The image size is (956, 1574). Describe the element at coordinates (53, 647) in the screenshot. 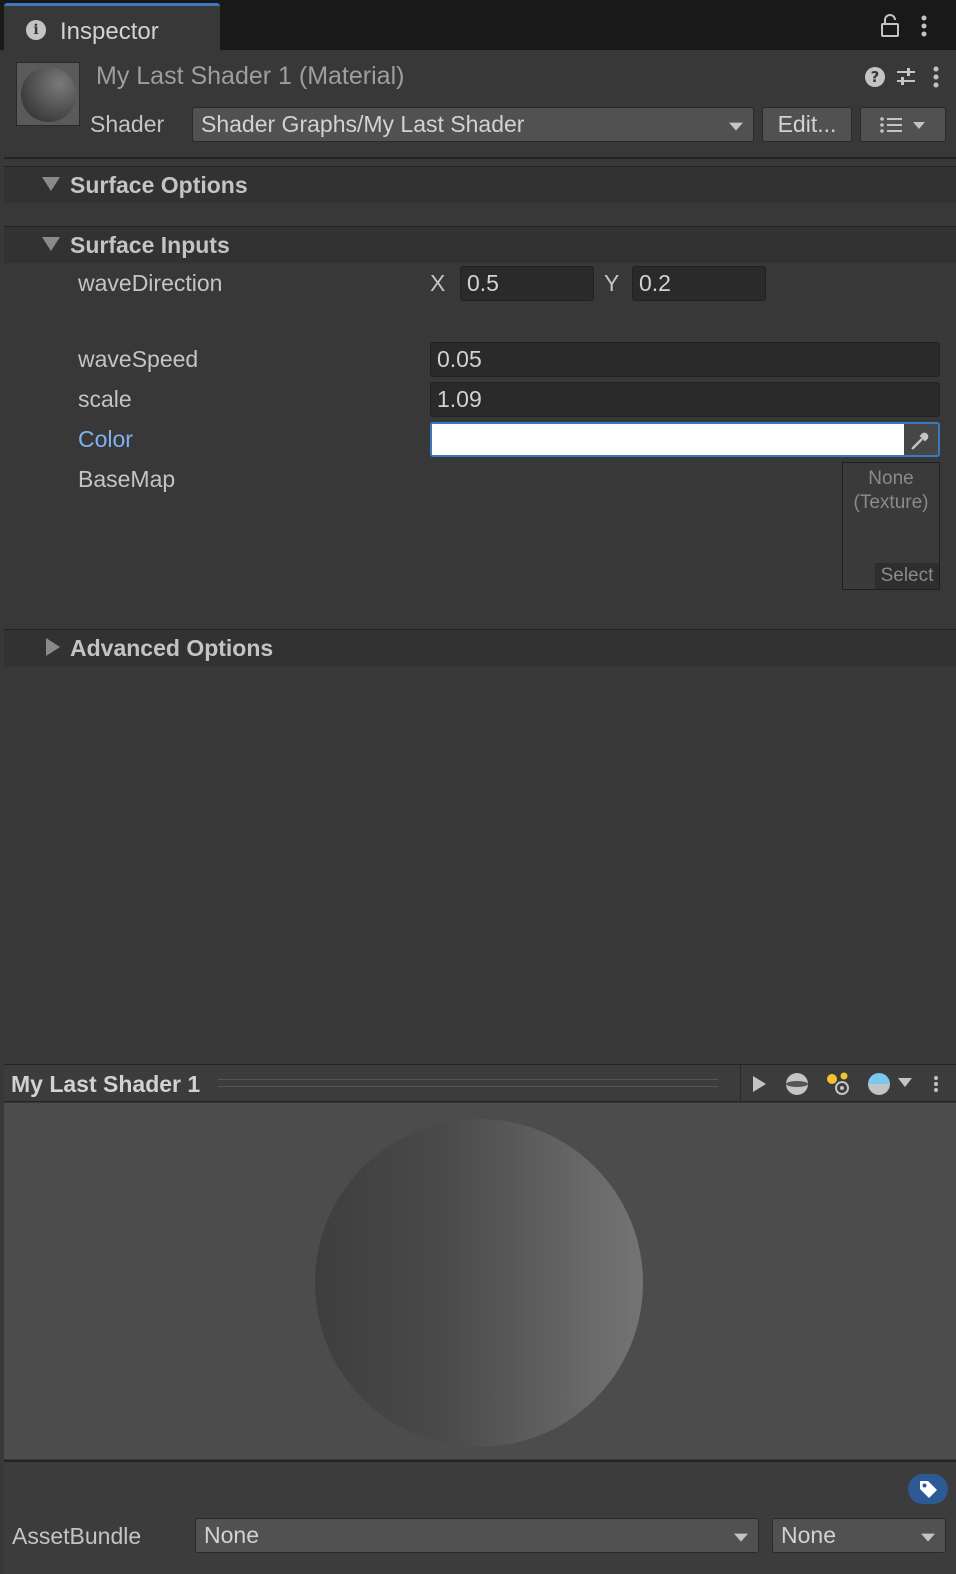

I see `foldout-collapsed-icon` at that location.